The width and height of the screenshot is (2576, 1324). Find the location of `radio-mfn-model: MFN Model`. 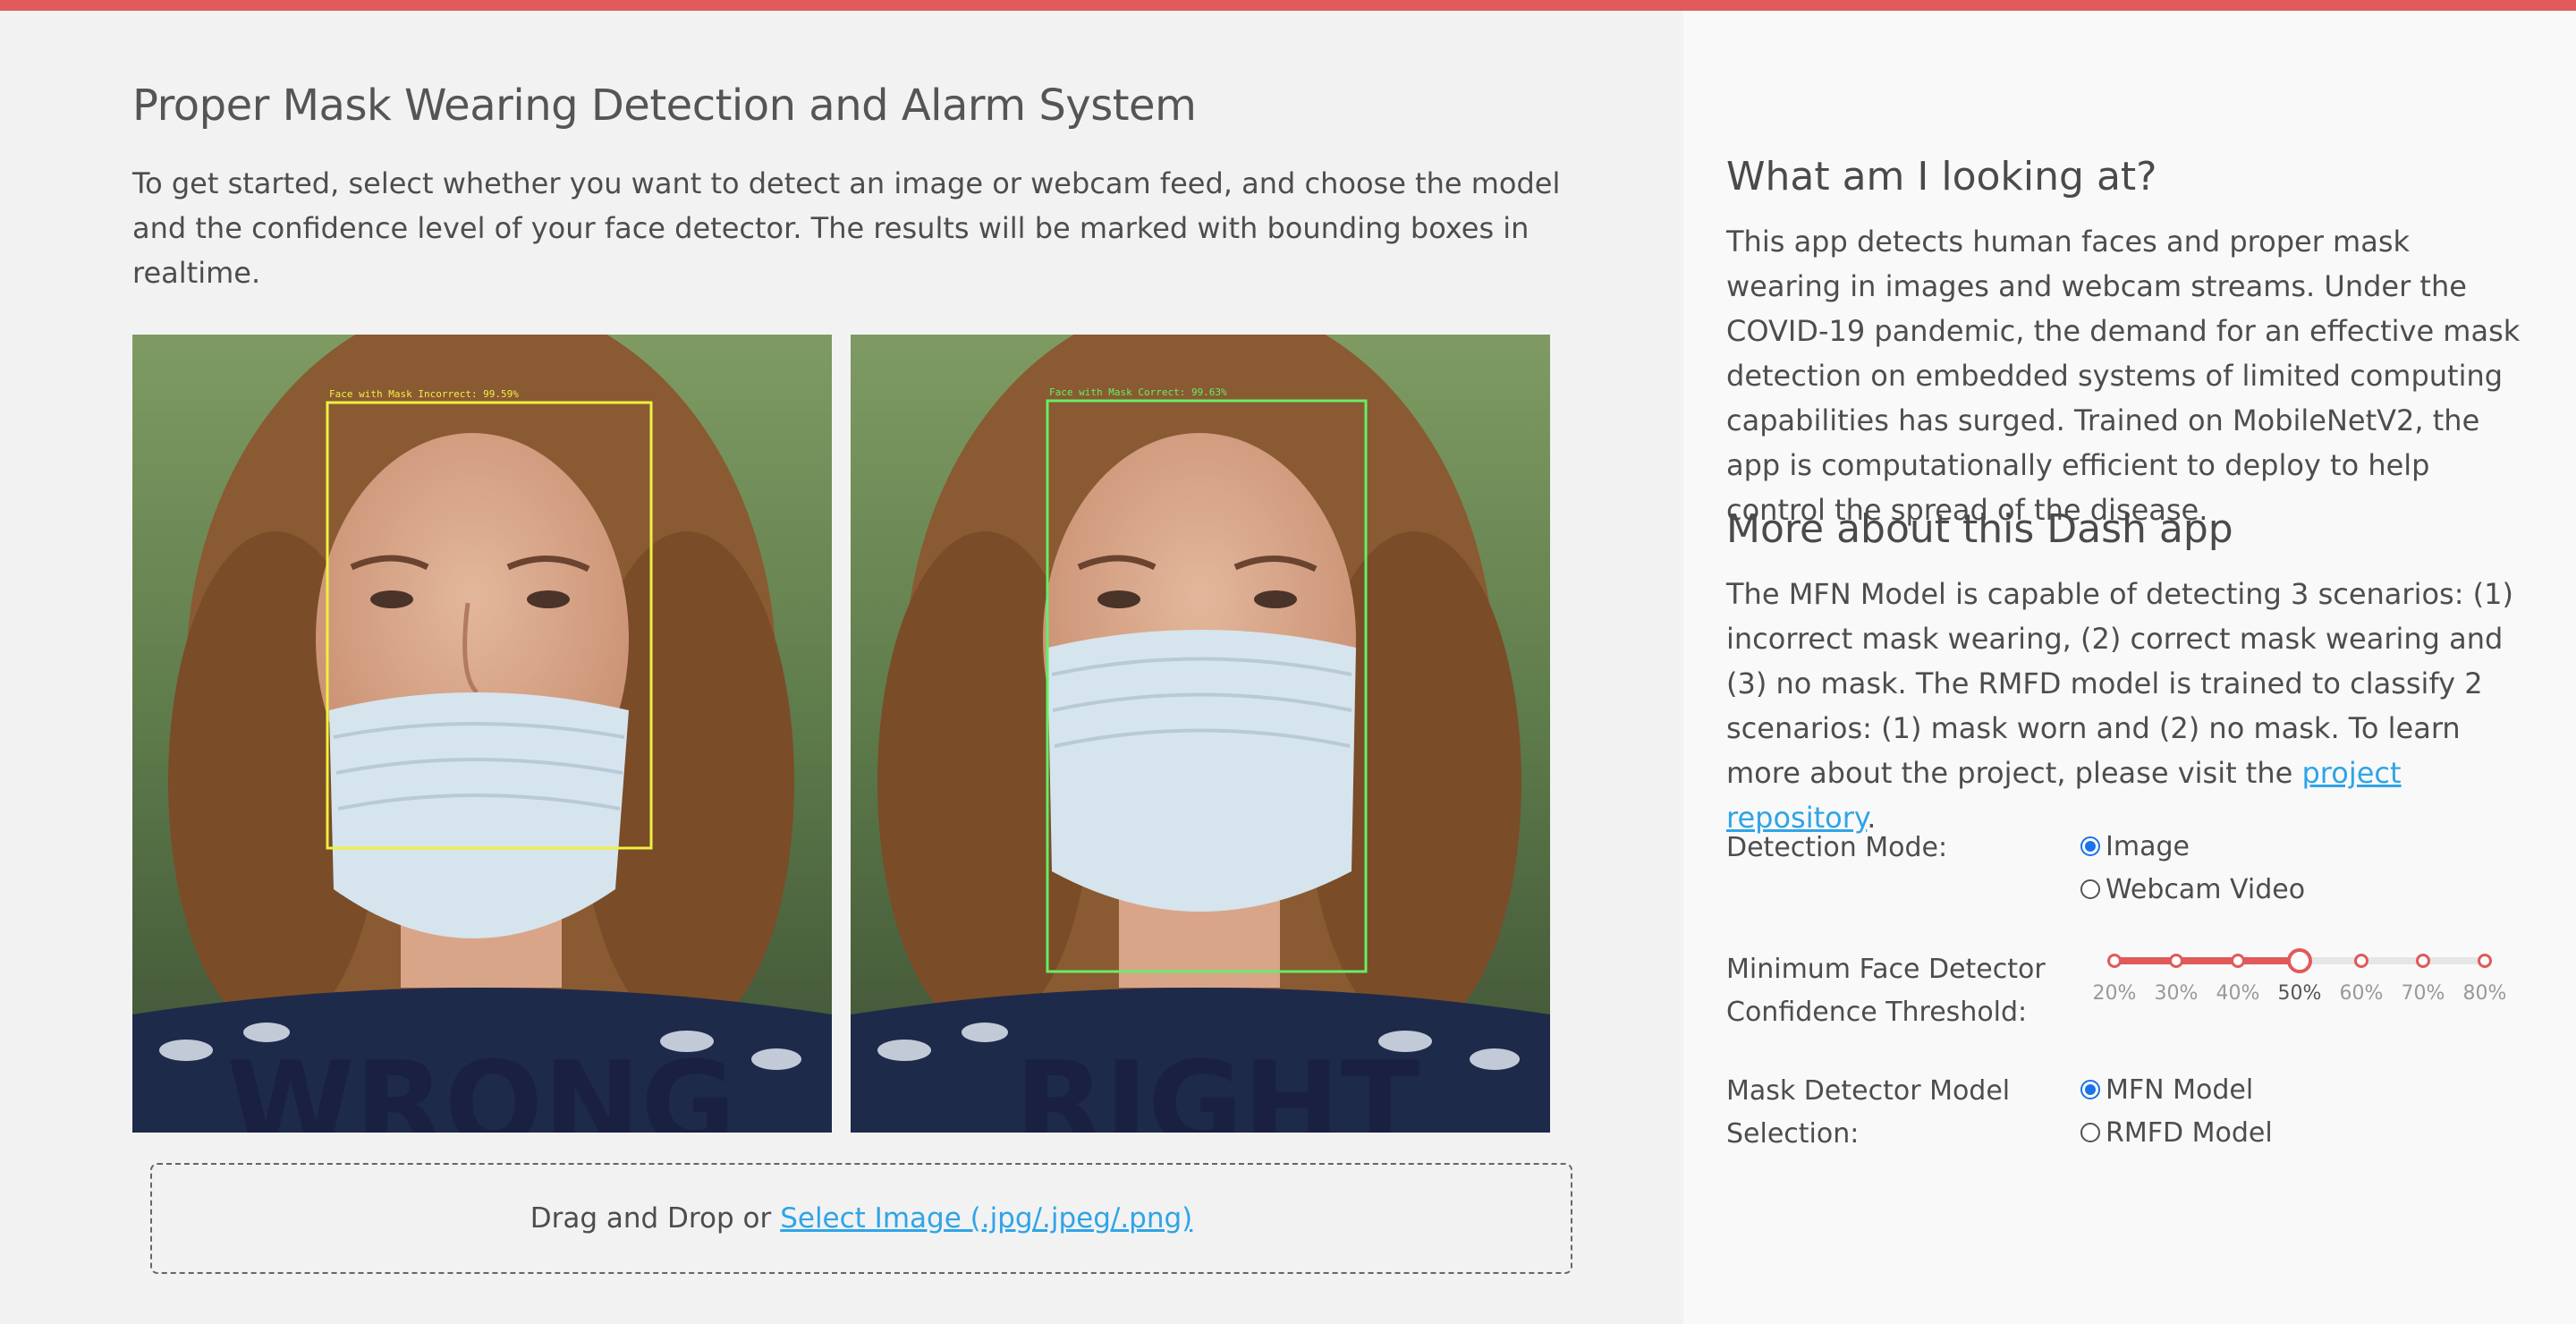

radio-mfn-model: MFN Model is located at coordinates (2166, 1090).